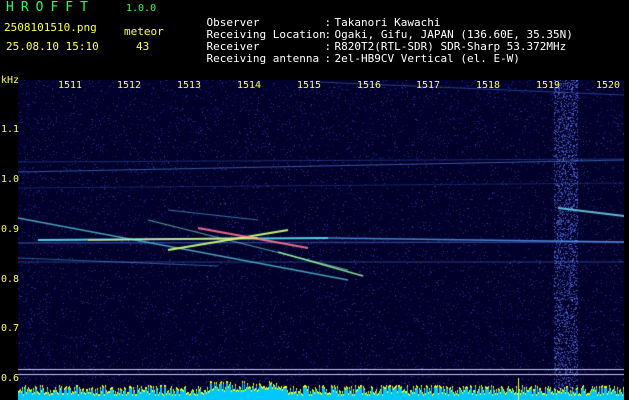 Image resolution: width=629 pixels, height=400 pixels. Describe the element at coordinates (608, 85) in the screenshot. I see `x-tick-label: 1520` at that location.